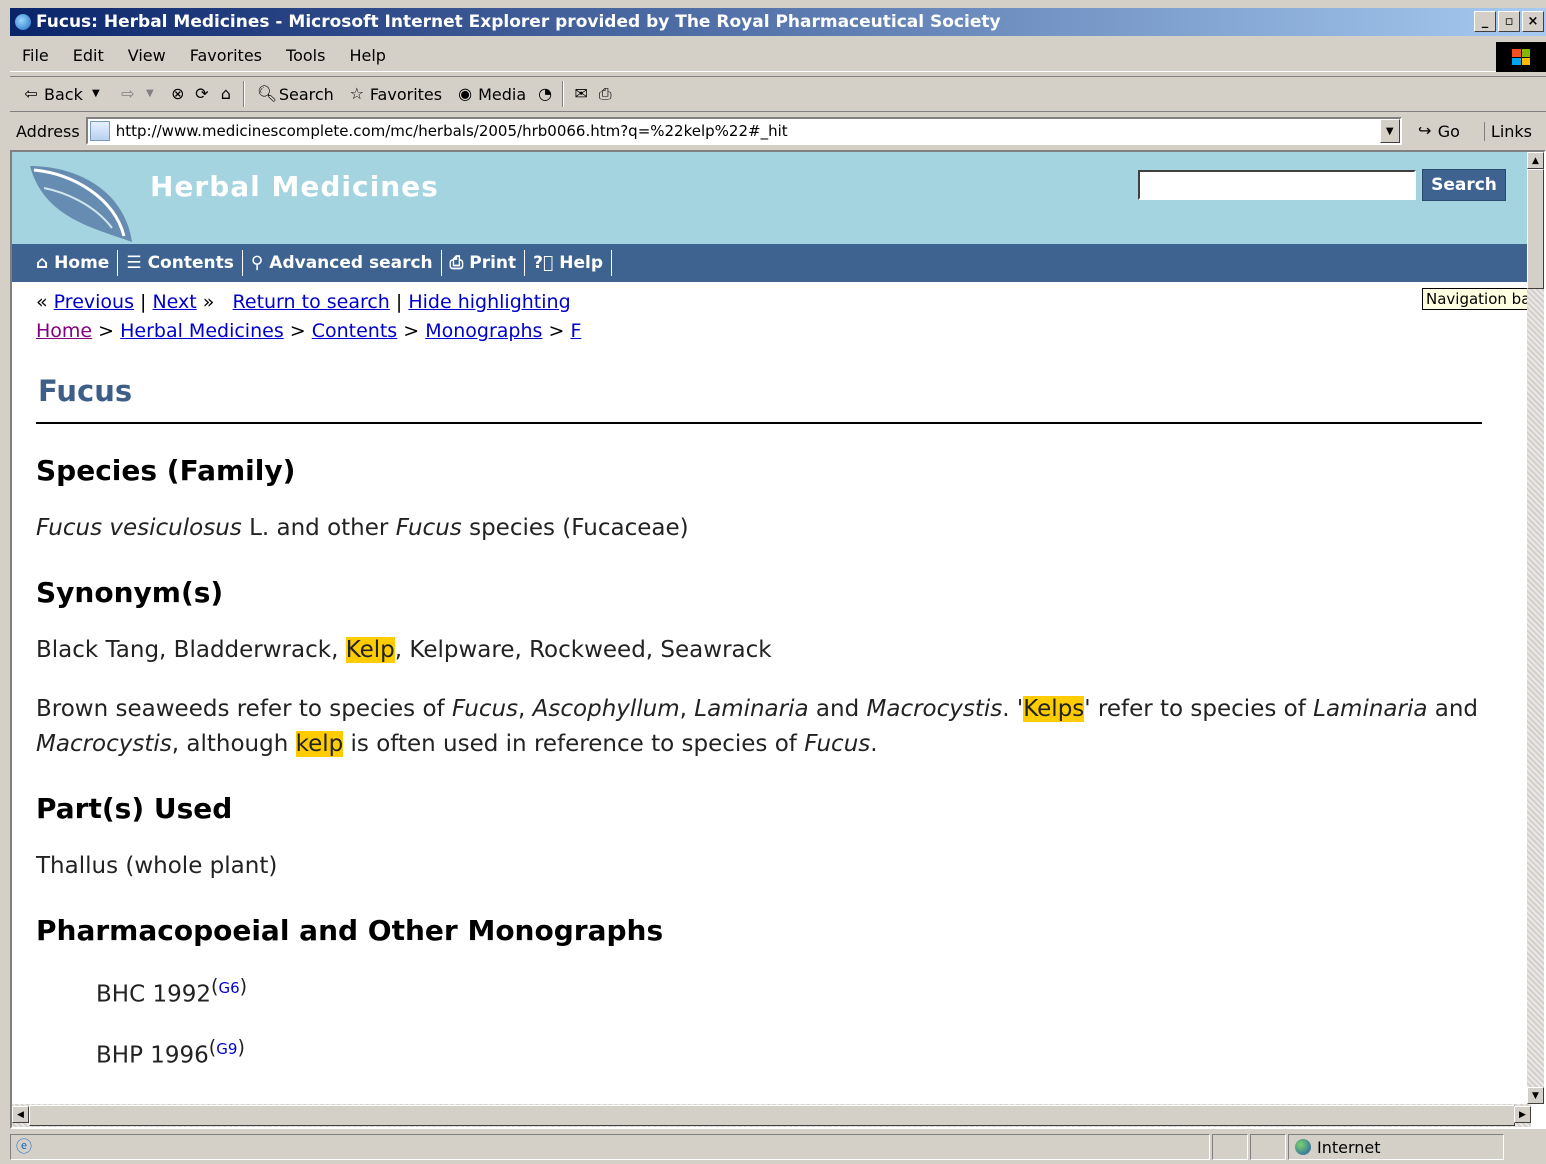  I want to click on menu-edit: Edit, so click(88, 55).